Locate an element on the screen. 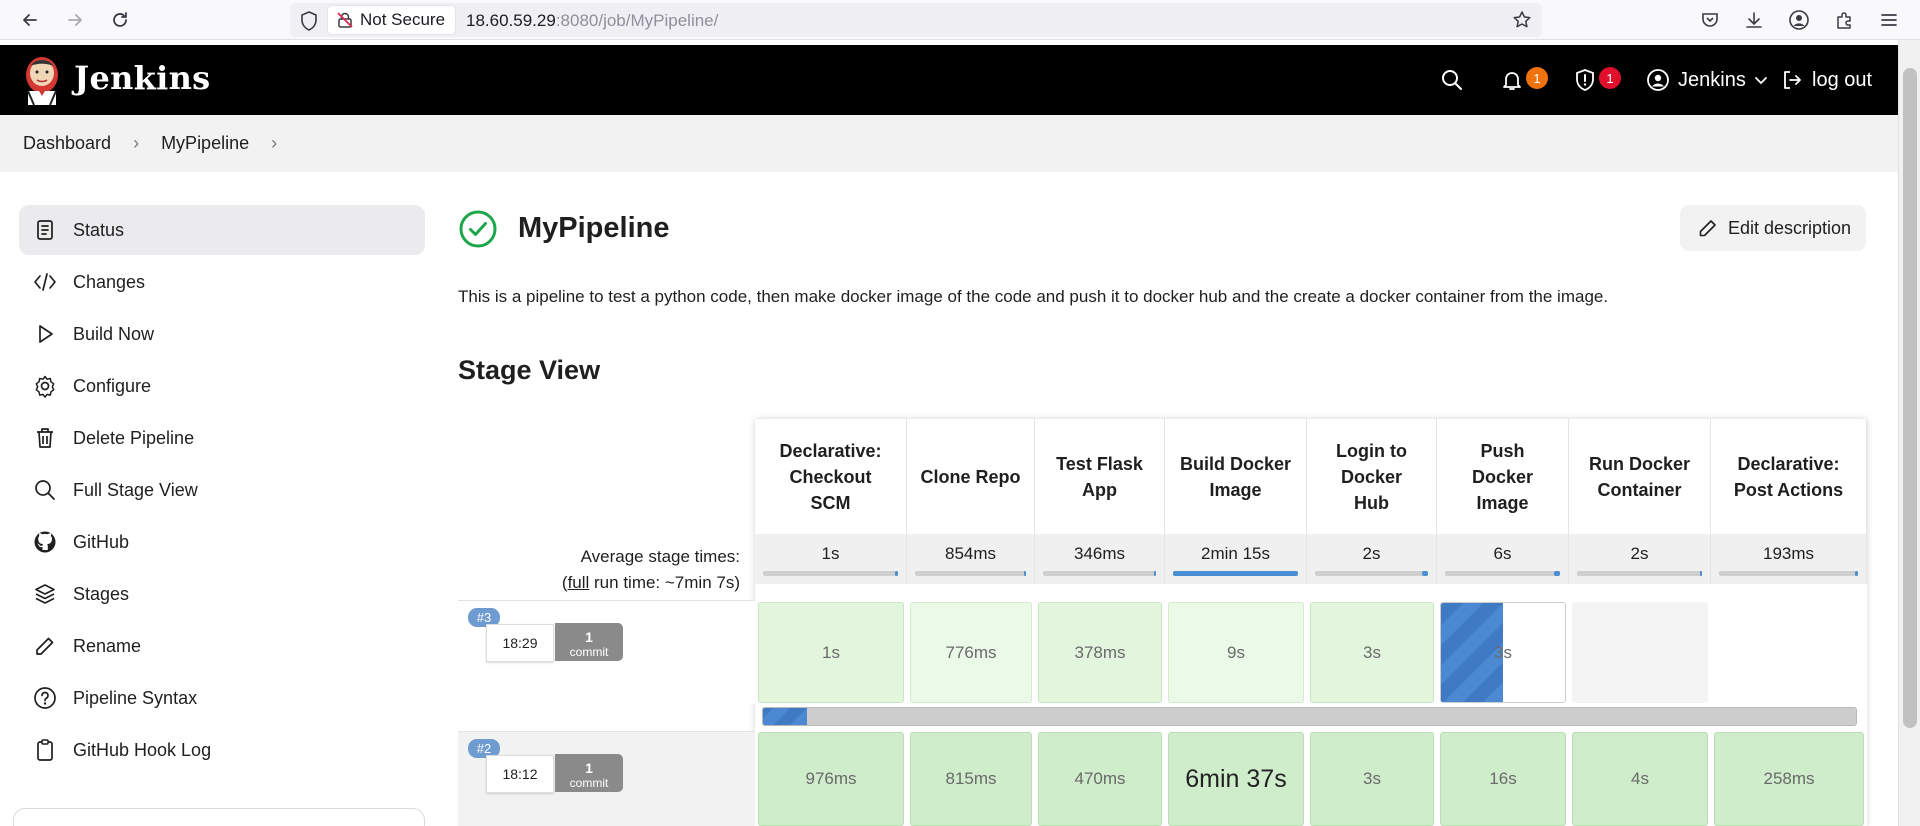  user-name: Jenkins is located at coordinates (1712, 79).